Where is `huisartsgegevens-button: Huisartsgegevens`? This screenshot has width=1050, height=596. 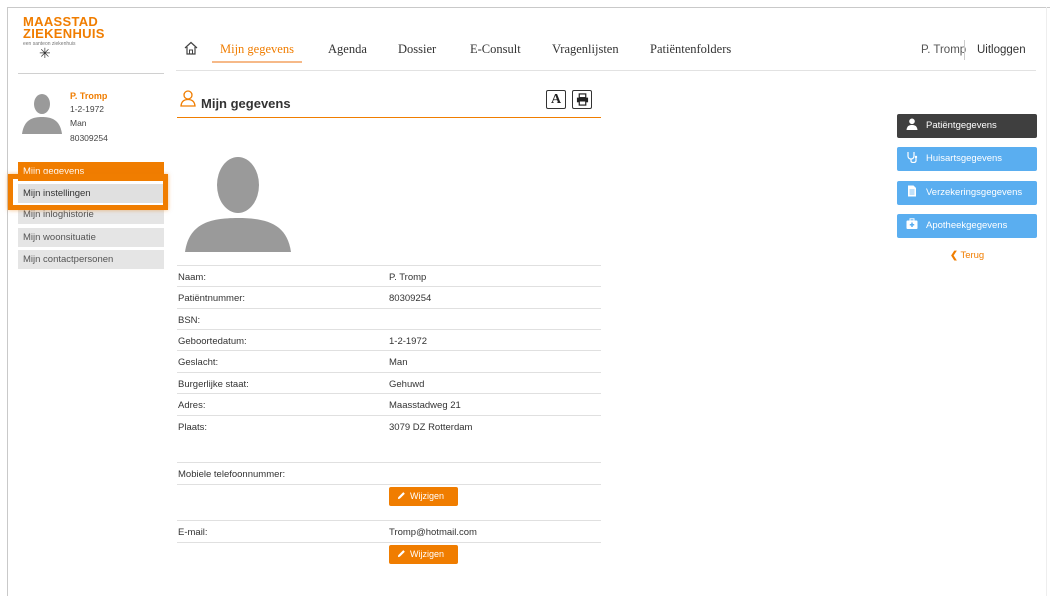 huisartsgegevens-button: Huisartsgegevens is located at coordinates (967, 159).